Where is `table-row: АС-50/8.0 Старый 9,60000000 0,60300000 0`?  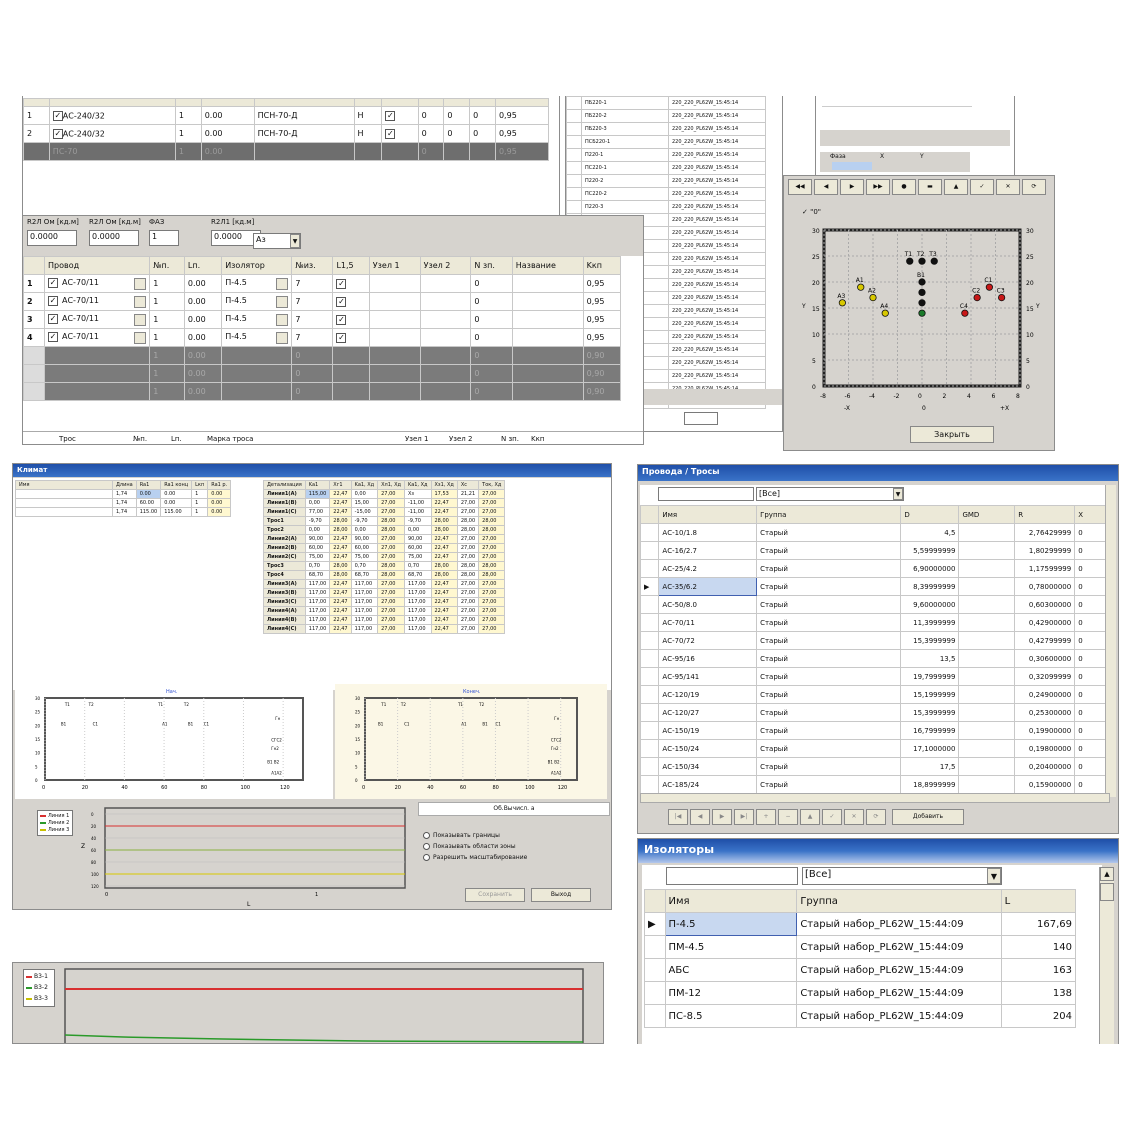
table-row: АС-50/8.0 Старый 9,60000000 0,60300000 0 is located at coordinates (875, 604).